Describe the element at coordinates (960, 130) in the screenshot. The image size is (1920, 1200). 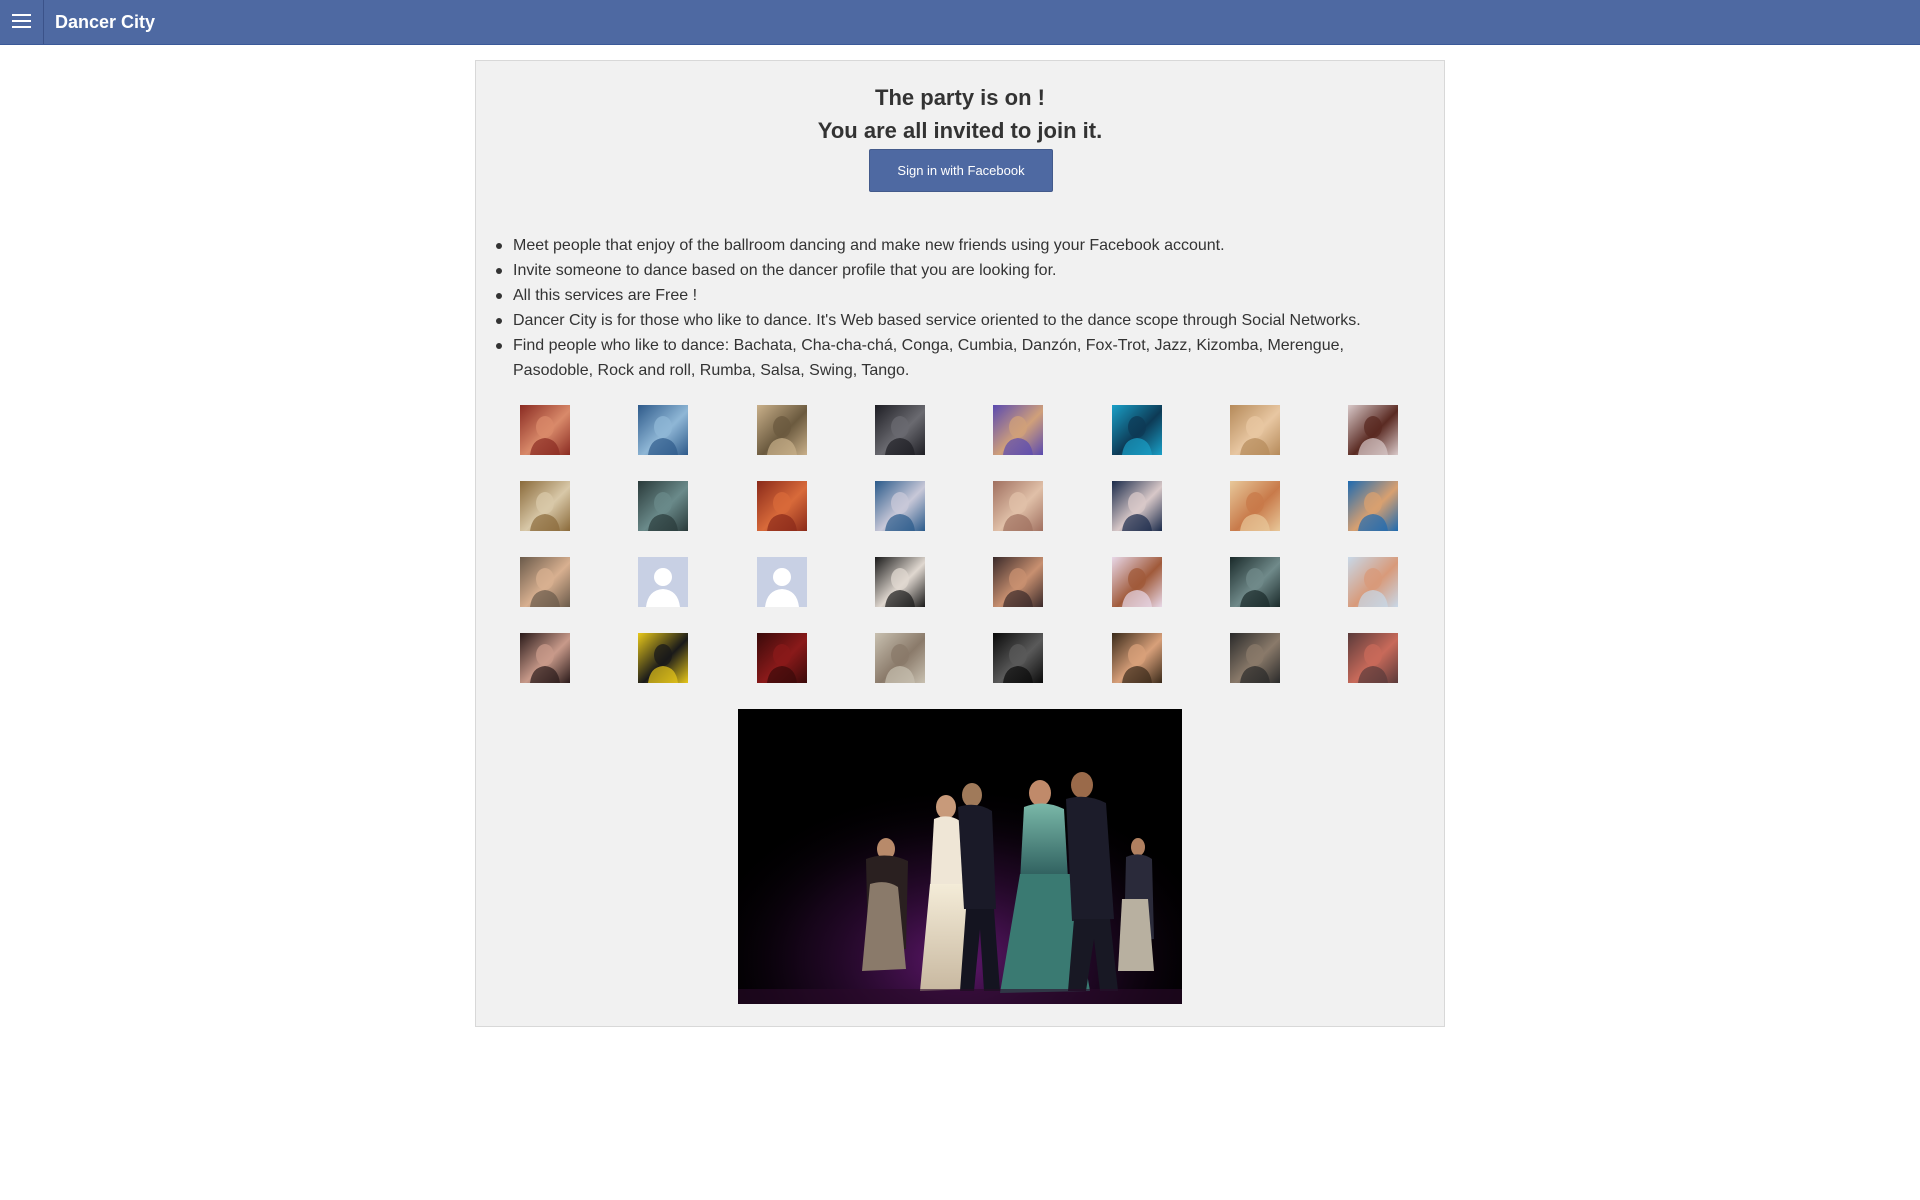
I see `headline-line-2: You are all invited to join it.` at that location.